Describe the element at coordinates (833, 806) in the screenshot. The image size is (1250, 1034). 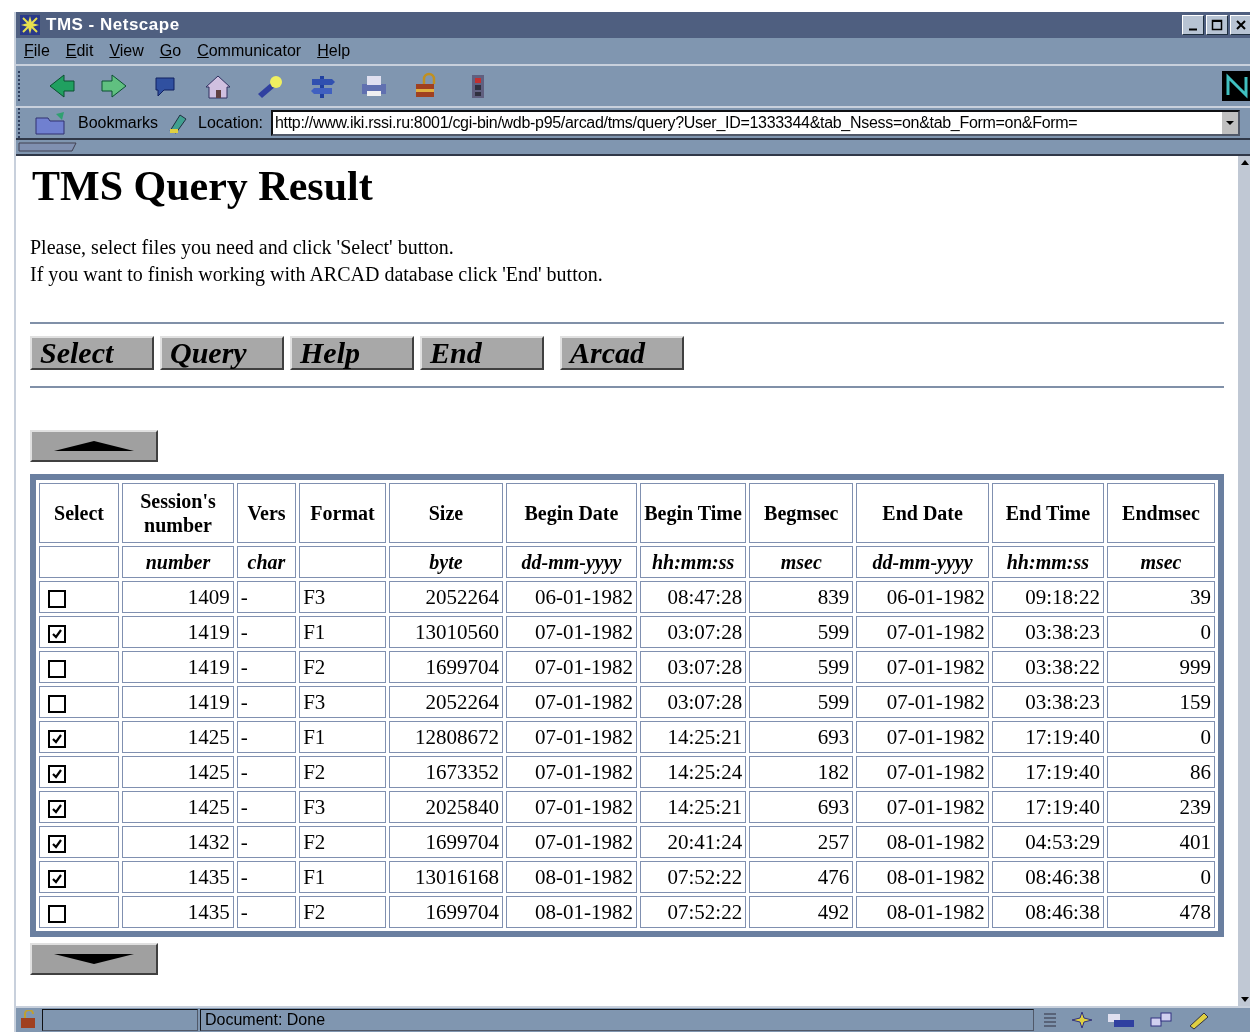
I see `table-cell: 693` at that location.